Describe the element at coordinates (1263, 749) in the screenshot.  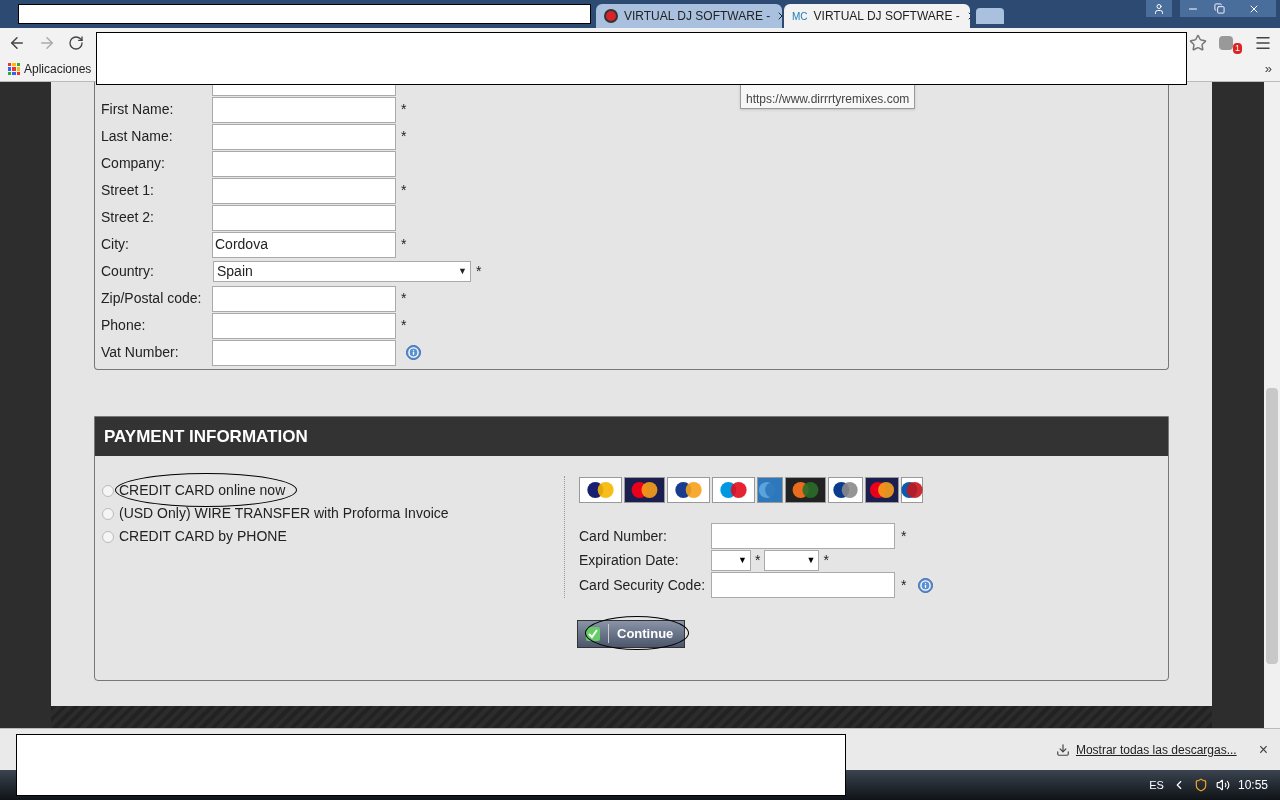
I see `close-downloads-button: ×` at that location.